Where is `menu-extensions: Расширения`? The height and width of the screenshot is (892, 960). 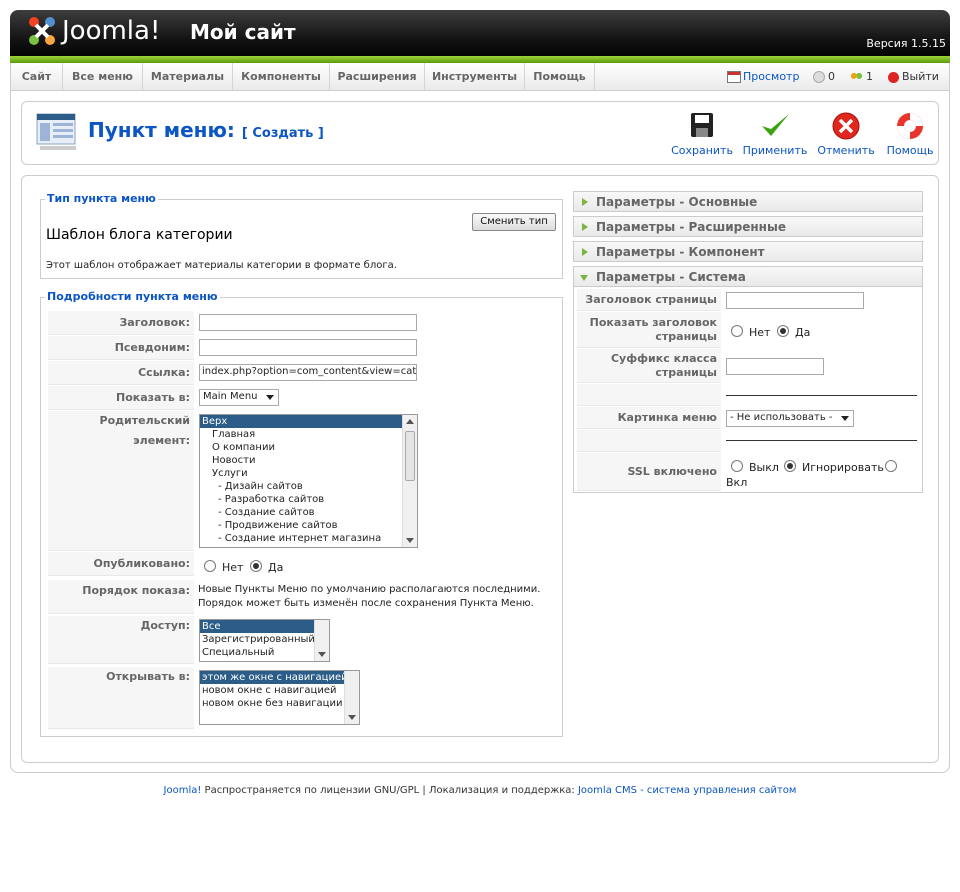 menu-extensions: Расширения is located at coordinates (377, 76).